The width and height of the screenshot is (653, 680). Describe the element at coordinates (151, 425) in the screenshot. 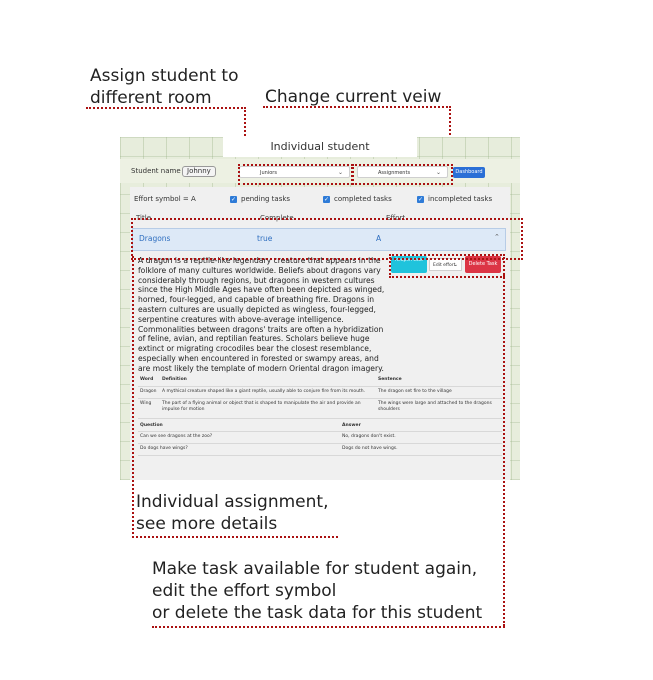

I see `question-header: Question` at that location.